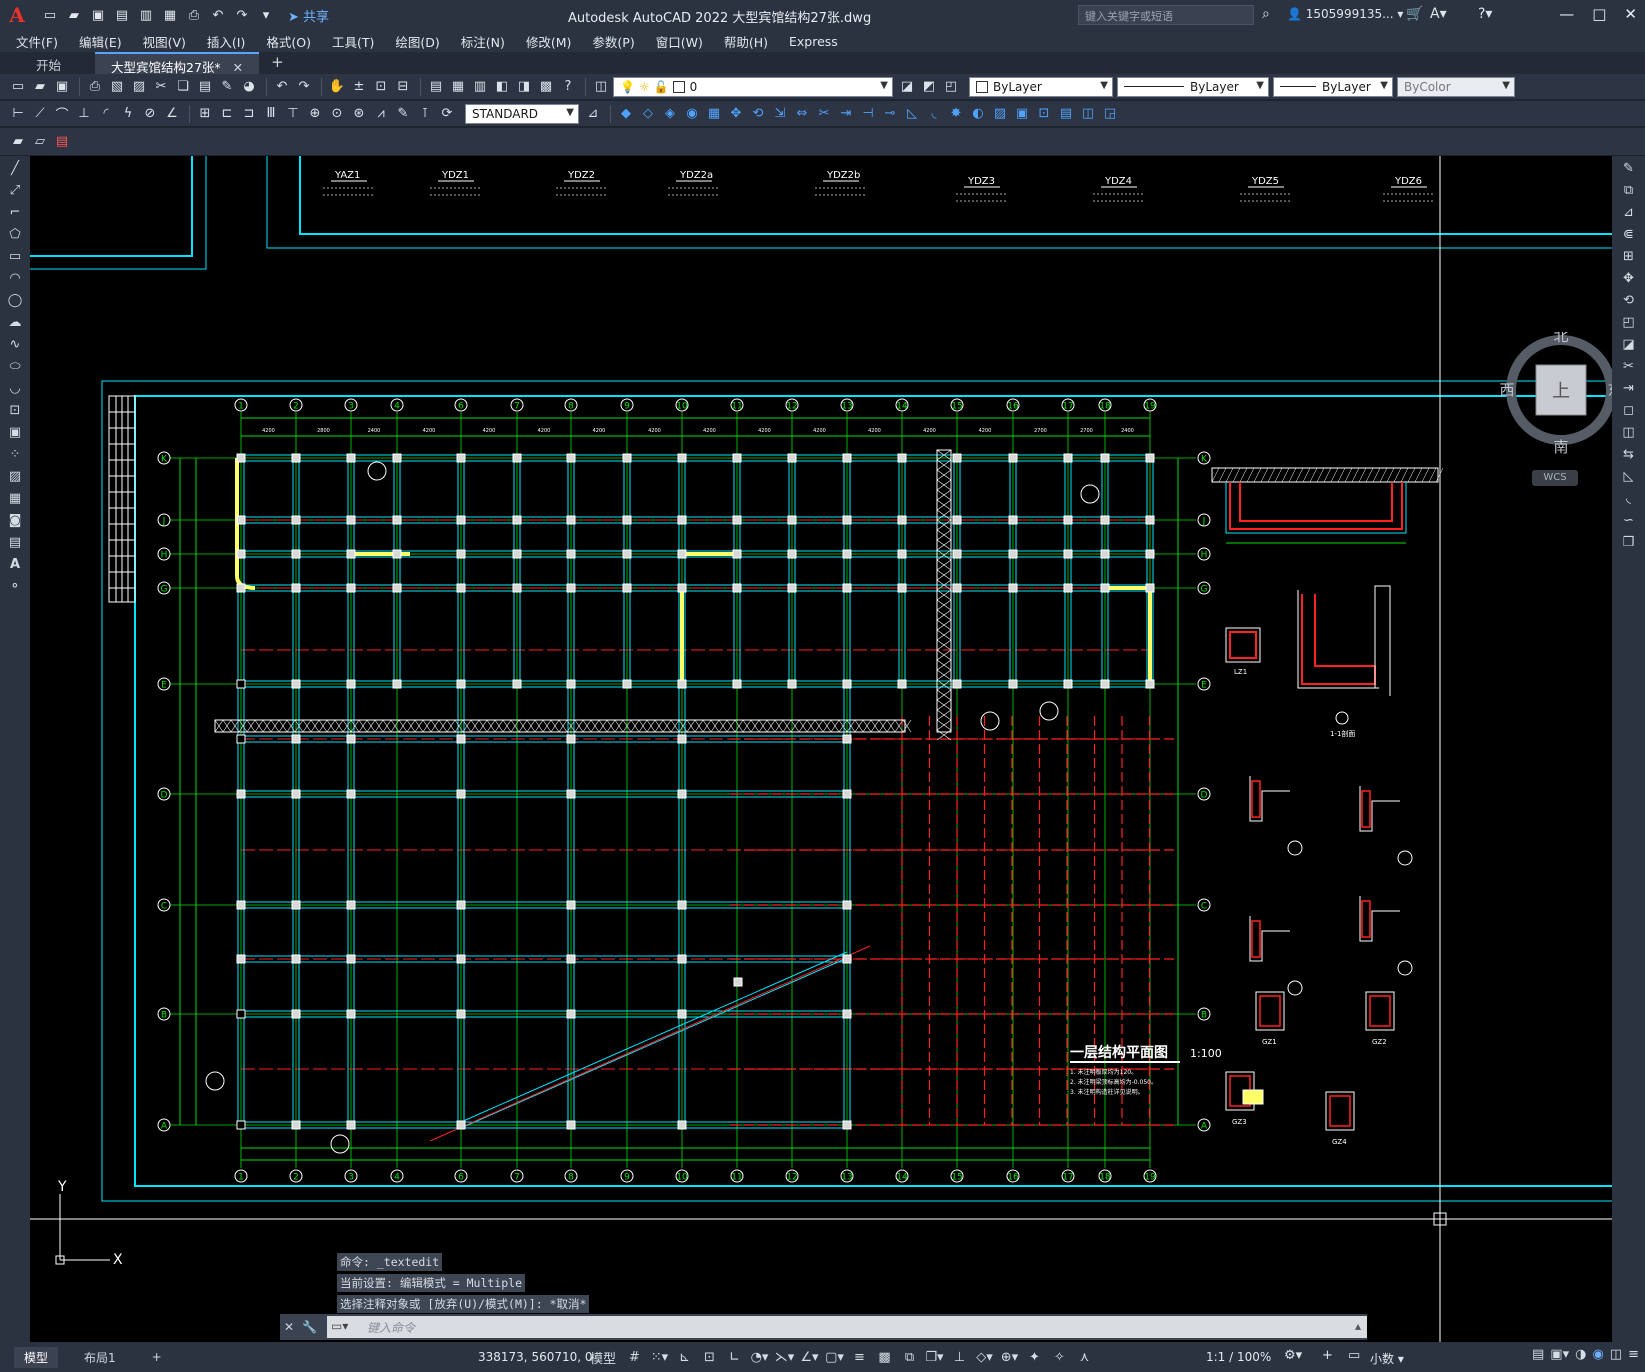  What do you see at coordinates (381, 114) in the screenshot?
I see `jogged-linear-icon: ⩘` at bounding box center [381, 114].